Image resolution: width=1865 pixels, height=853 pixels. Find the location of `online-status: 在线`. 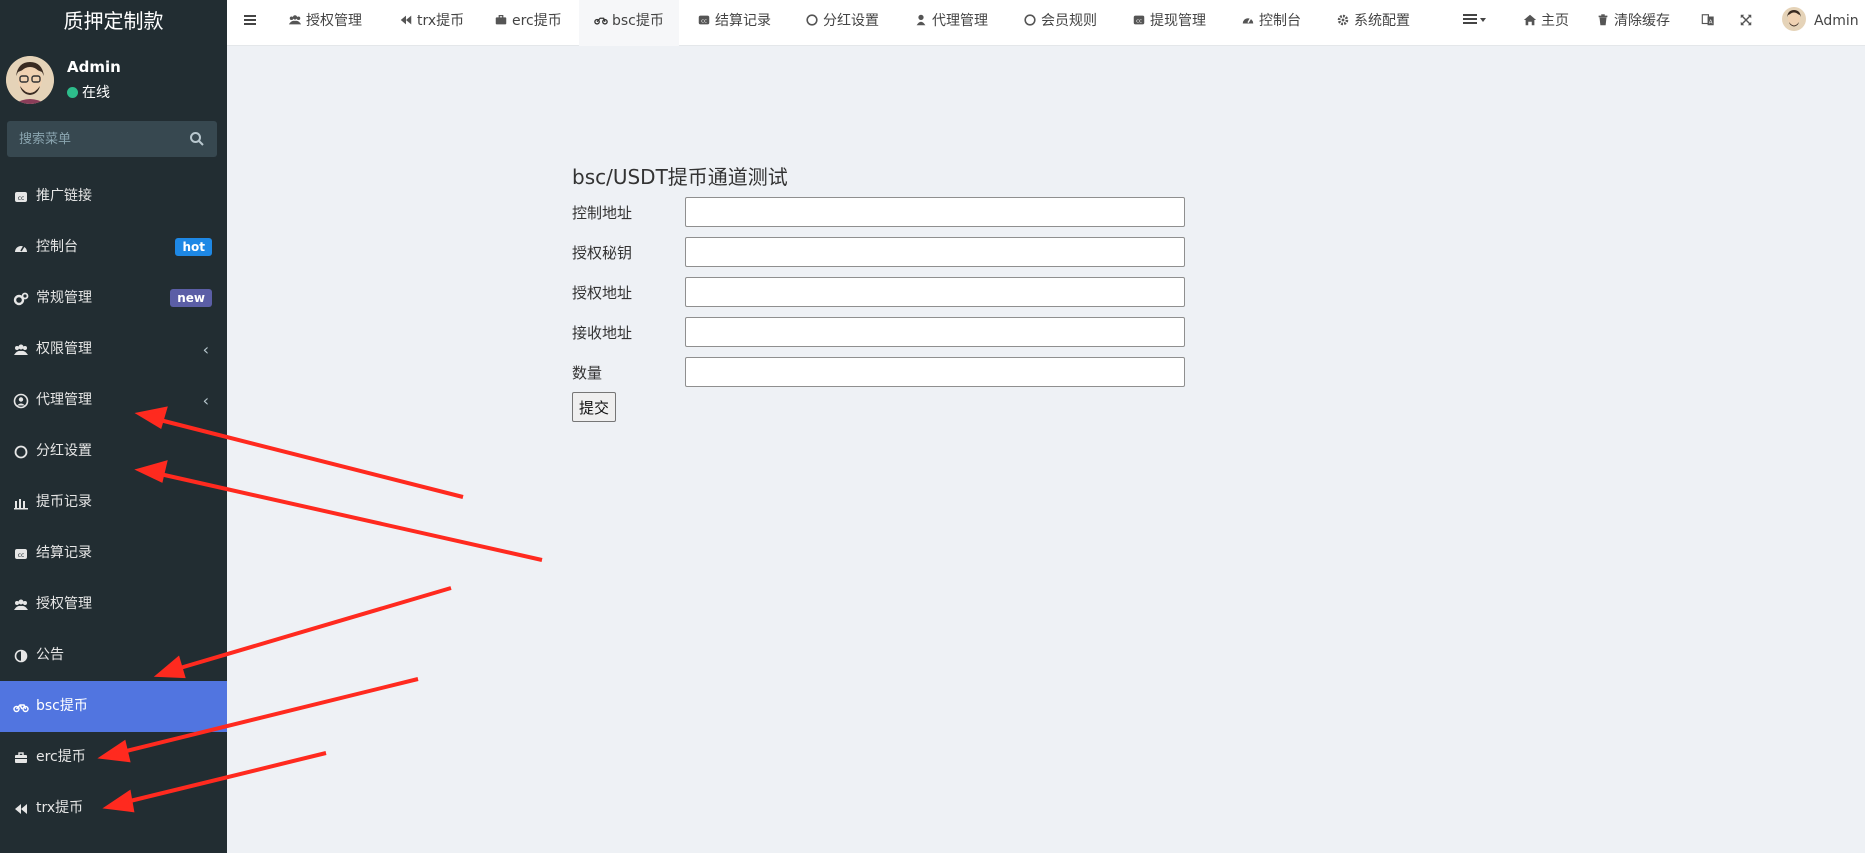

online-status: 在线 is located at coordinates (88, 92).